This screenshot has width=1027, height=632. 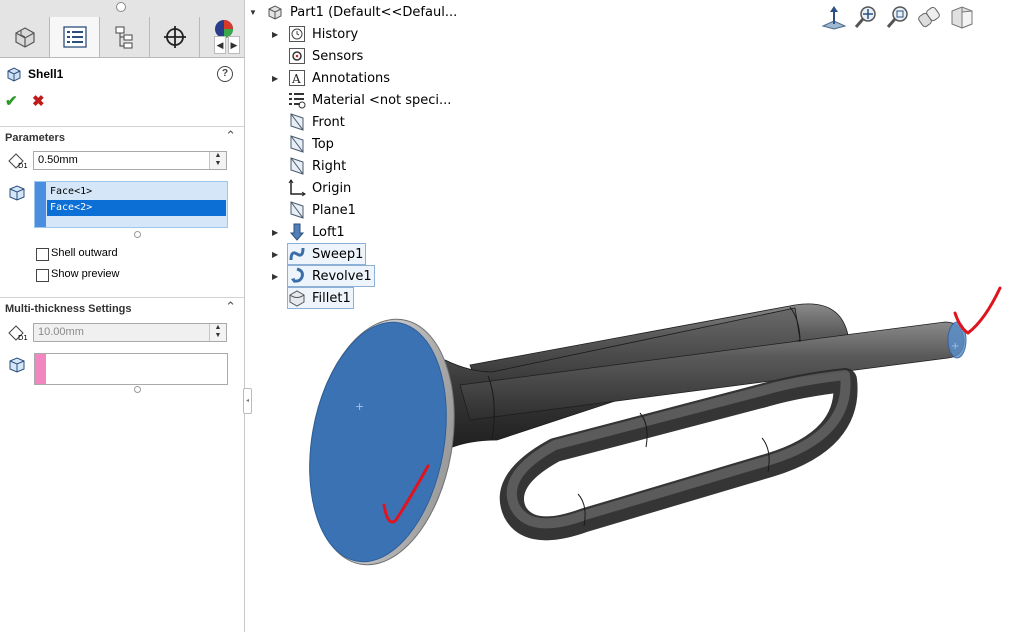 I want to click on list-item: Face<2>, so click(x=136, y=208).